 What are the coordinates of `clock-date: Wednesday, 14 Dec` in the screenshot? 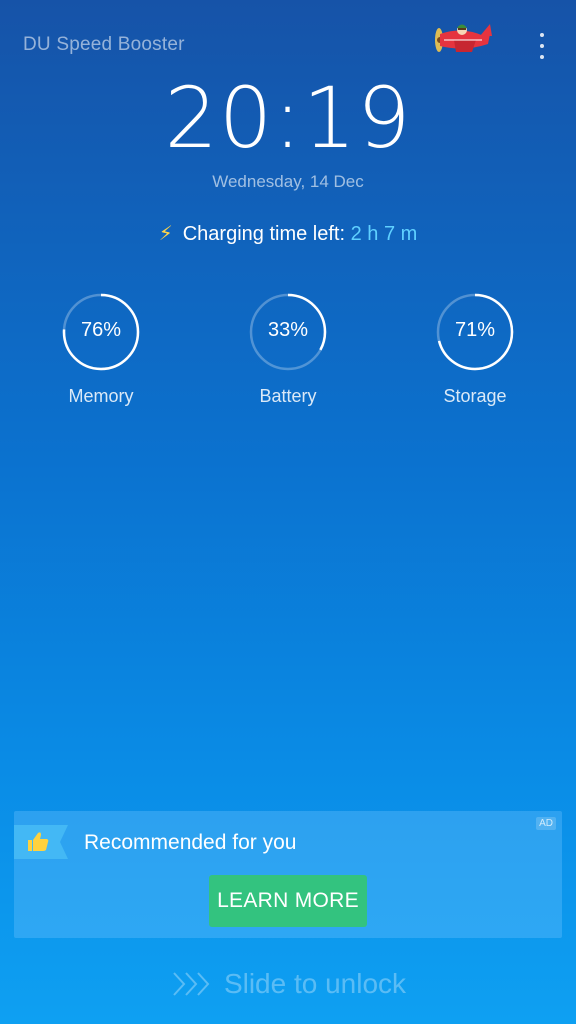 It's located at (288, 181).